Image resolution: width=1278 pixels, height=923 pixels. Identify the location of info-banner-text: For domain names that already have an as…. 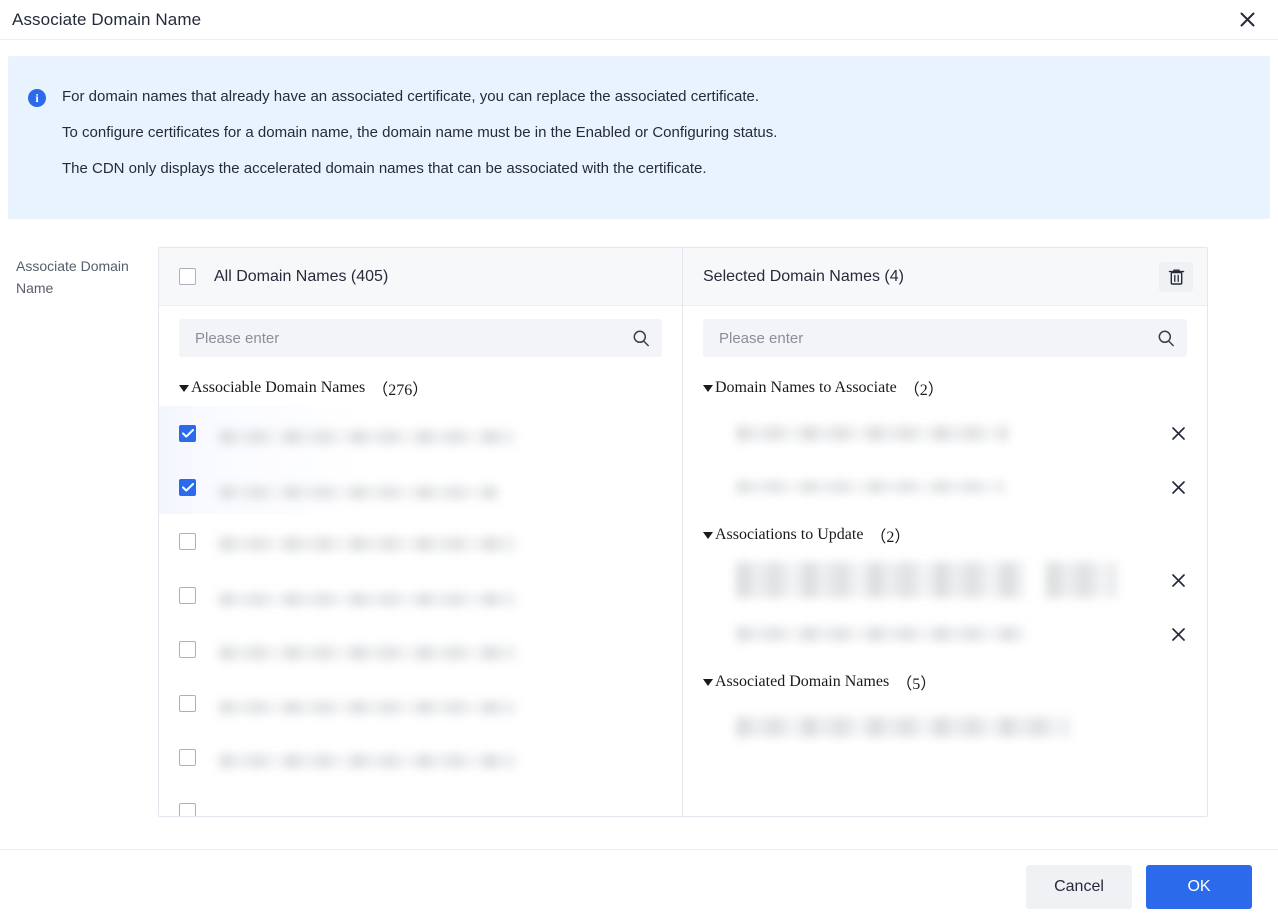
(419, 130).